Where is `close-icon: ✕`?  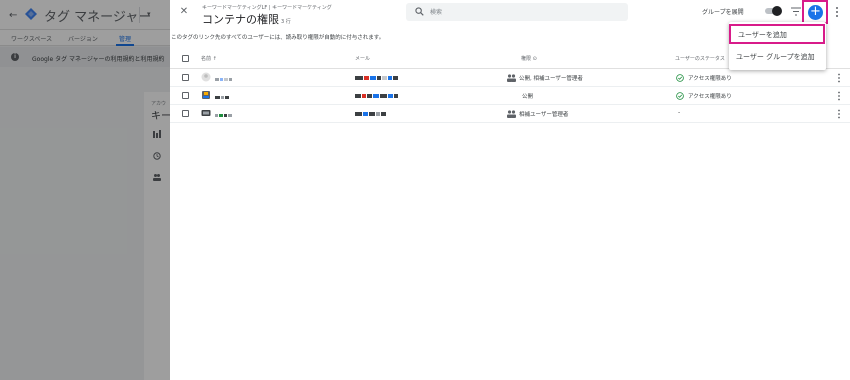
close-icon: ✕ is located at coordinates (184, 12).